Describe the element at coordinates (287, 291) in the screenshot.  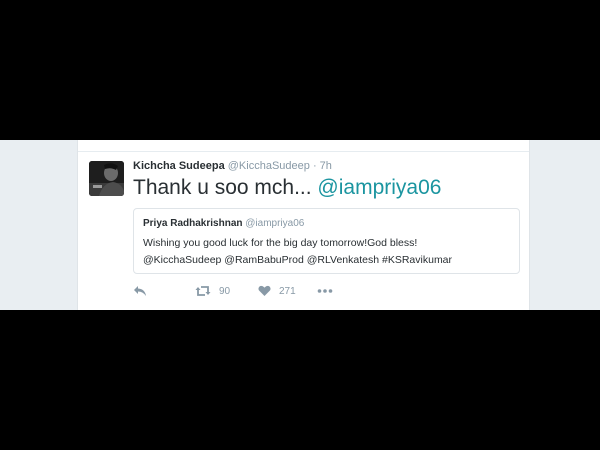
I see `like-count: 271` at that location.